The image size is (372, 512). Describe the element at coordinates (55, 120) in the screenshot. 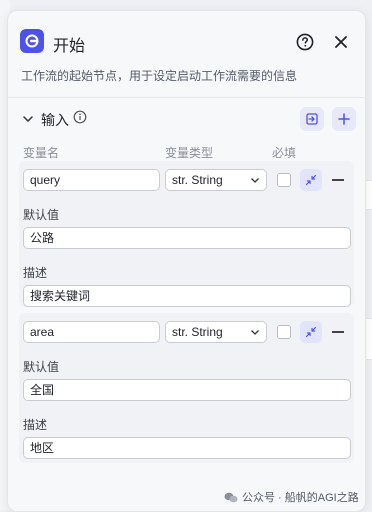

I see `inputs-section-label: 输入` at that location.